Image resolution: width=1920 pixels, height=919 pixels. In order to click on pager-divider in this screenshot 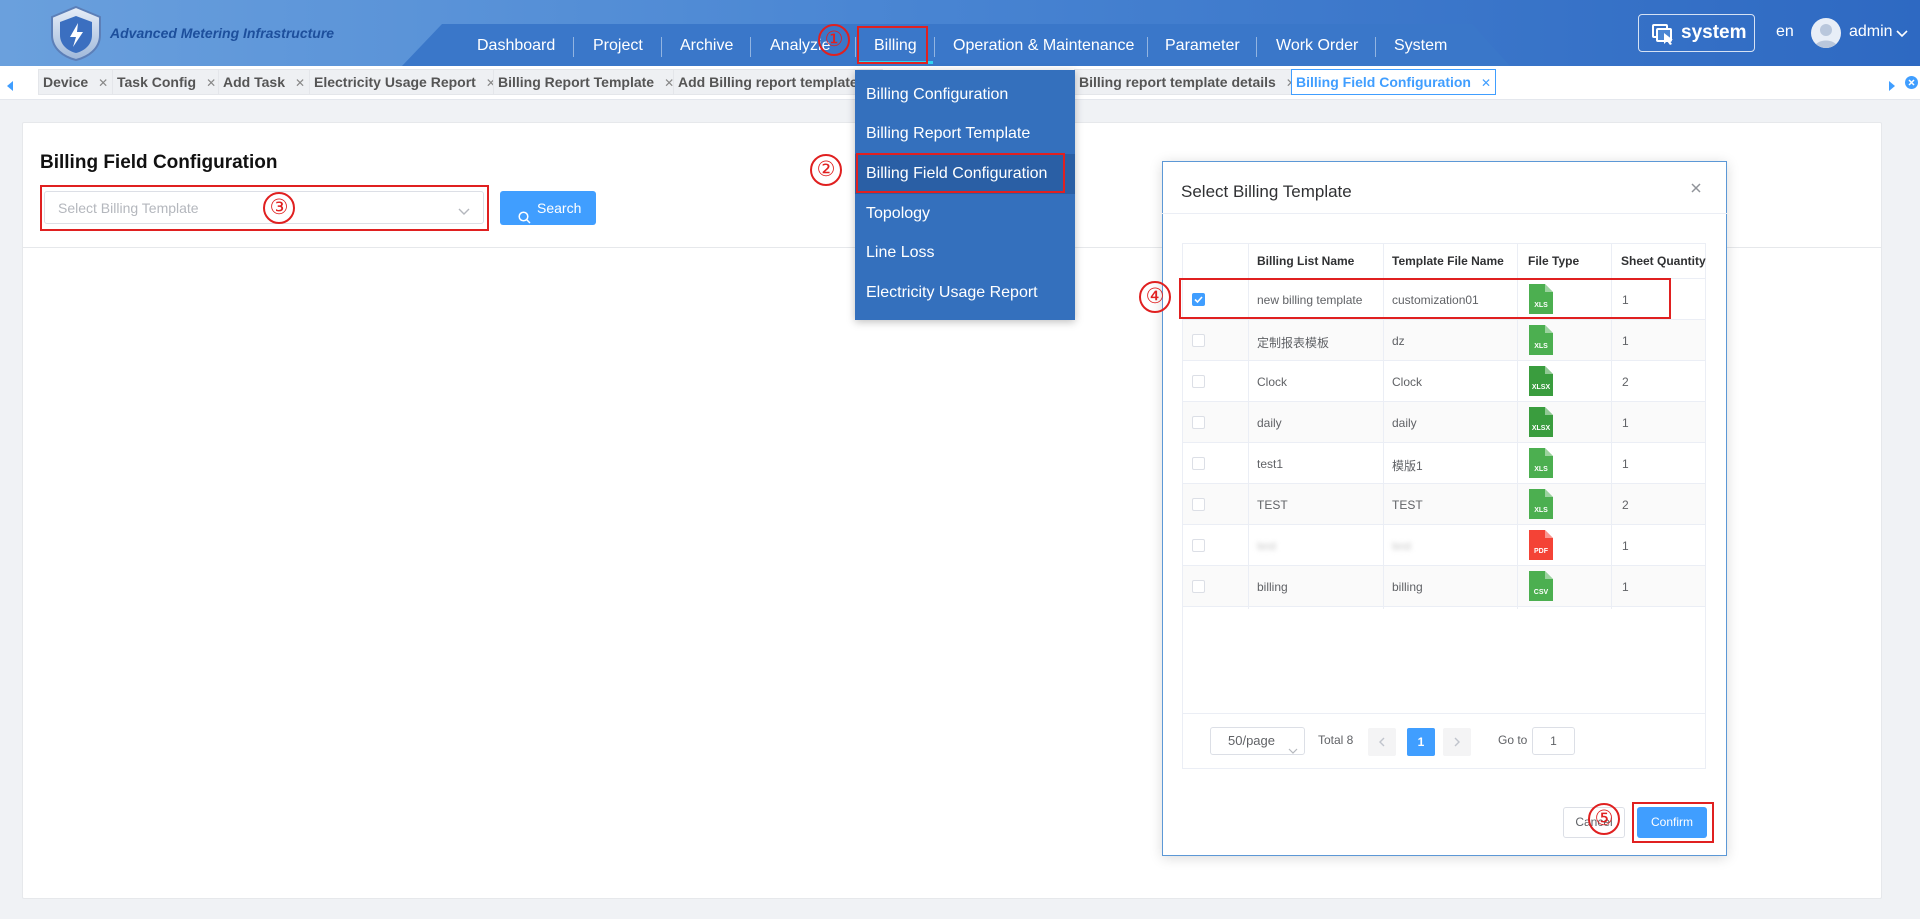, I will do `click(1444, 713)`.